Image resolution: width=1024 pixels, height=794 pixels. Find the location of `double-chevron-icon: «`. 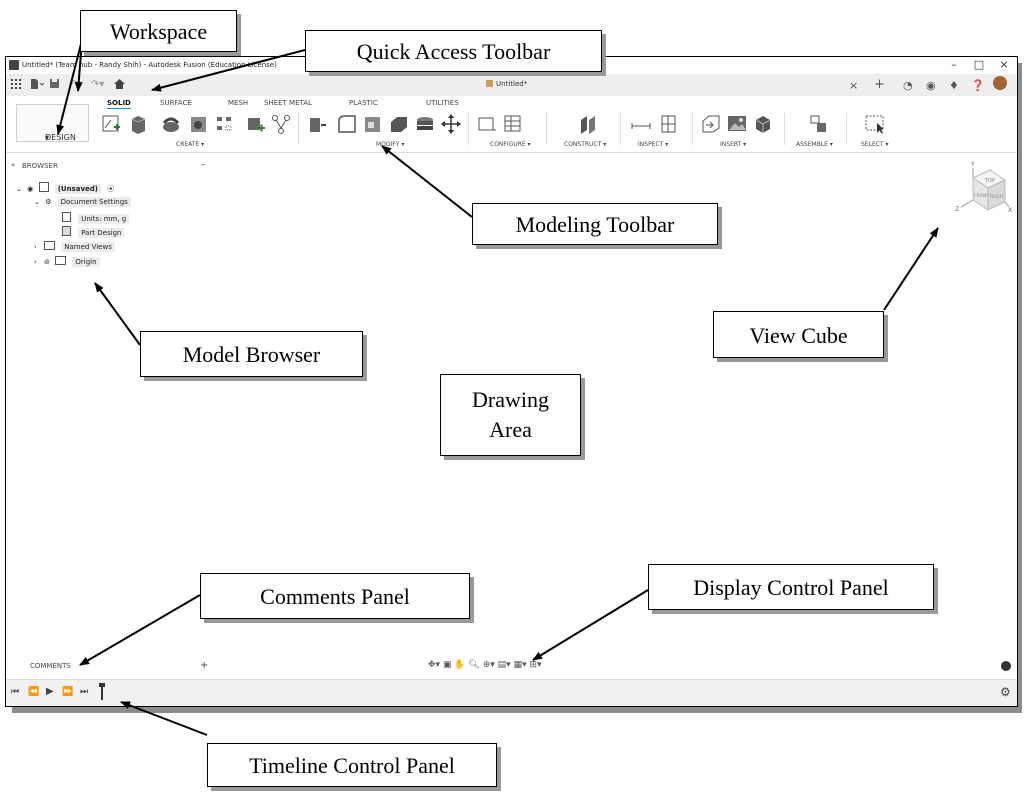

double-chevron-icon: « is located at coordinates (13, 165).